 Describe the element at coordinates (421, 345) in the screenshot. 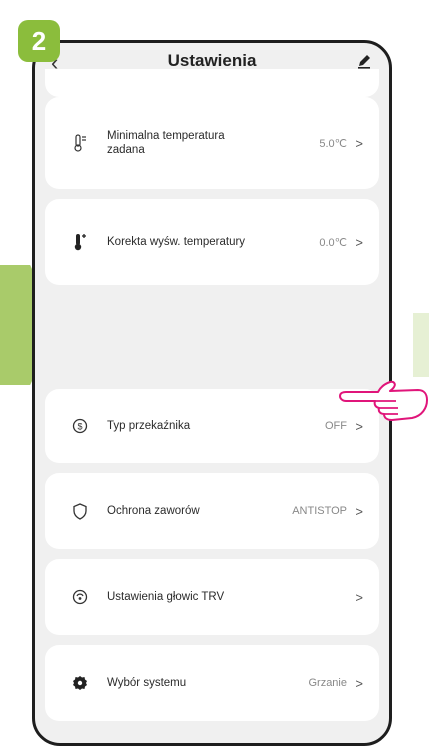

I see `green-decoration-right` at that location.